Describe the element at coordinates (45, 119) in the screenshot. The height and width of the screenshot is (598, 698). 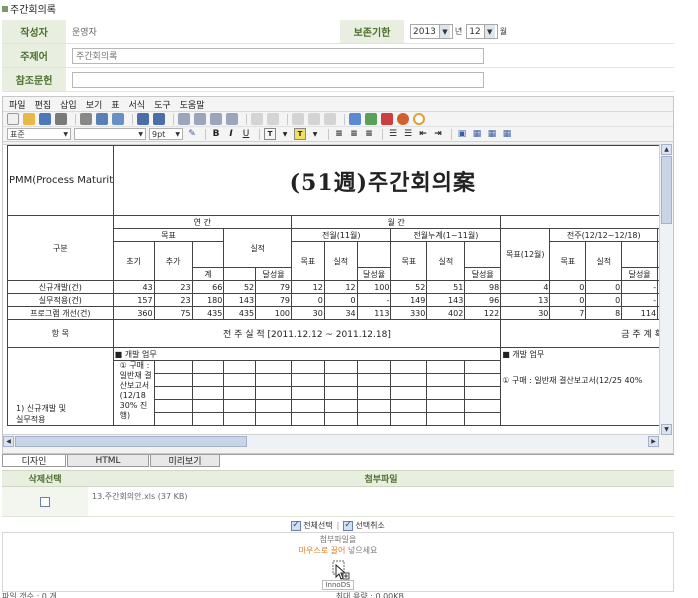
I see `save-icon` at that location.